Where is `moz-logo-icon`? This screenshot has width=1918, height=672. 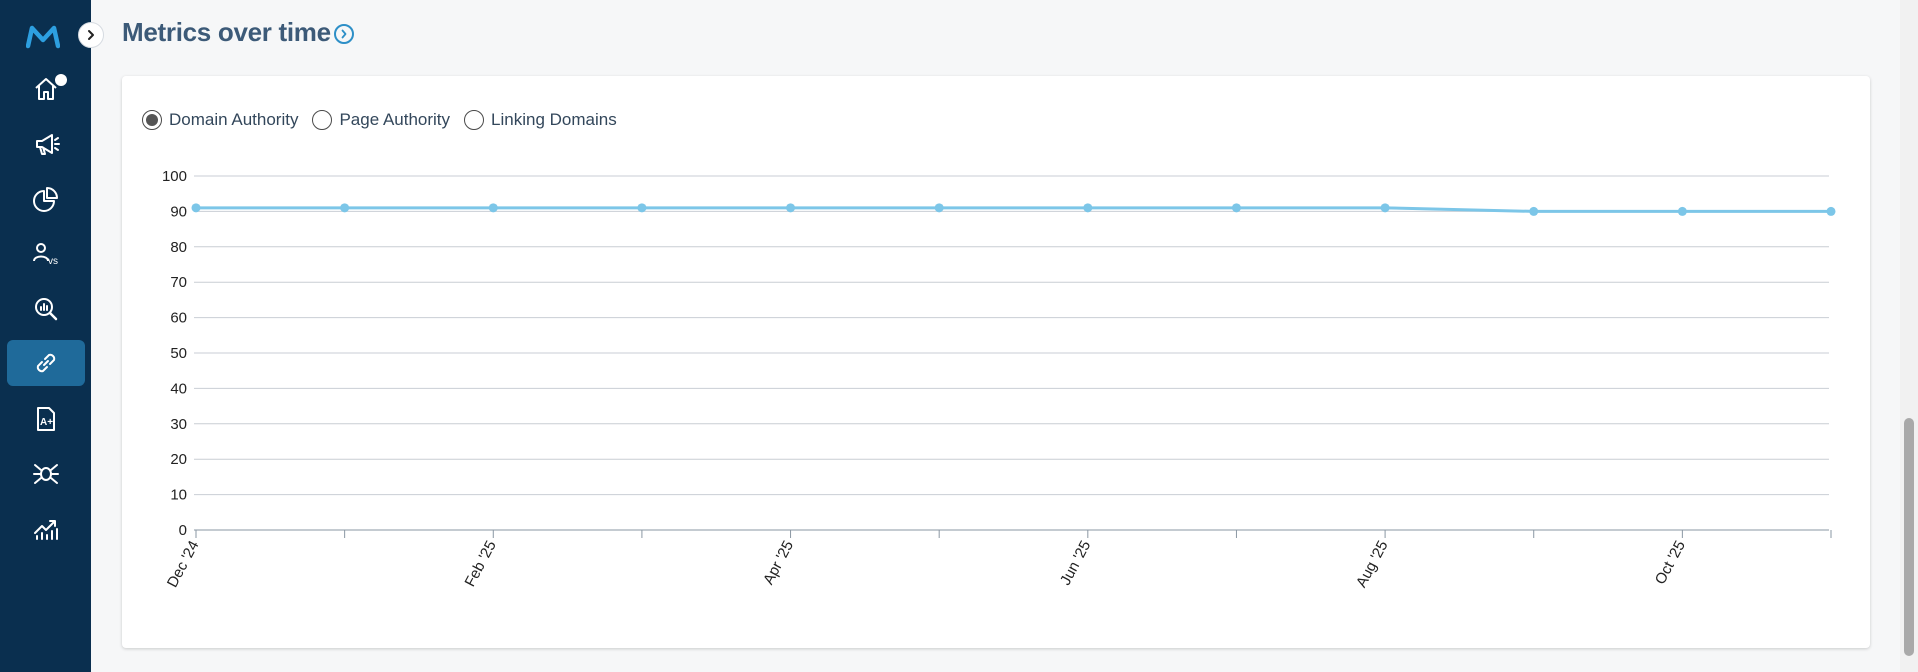
moz-logo-icon is located at coordinates (43, 37).